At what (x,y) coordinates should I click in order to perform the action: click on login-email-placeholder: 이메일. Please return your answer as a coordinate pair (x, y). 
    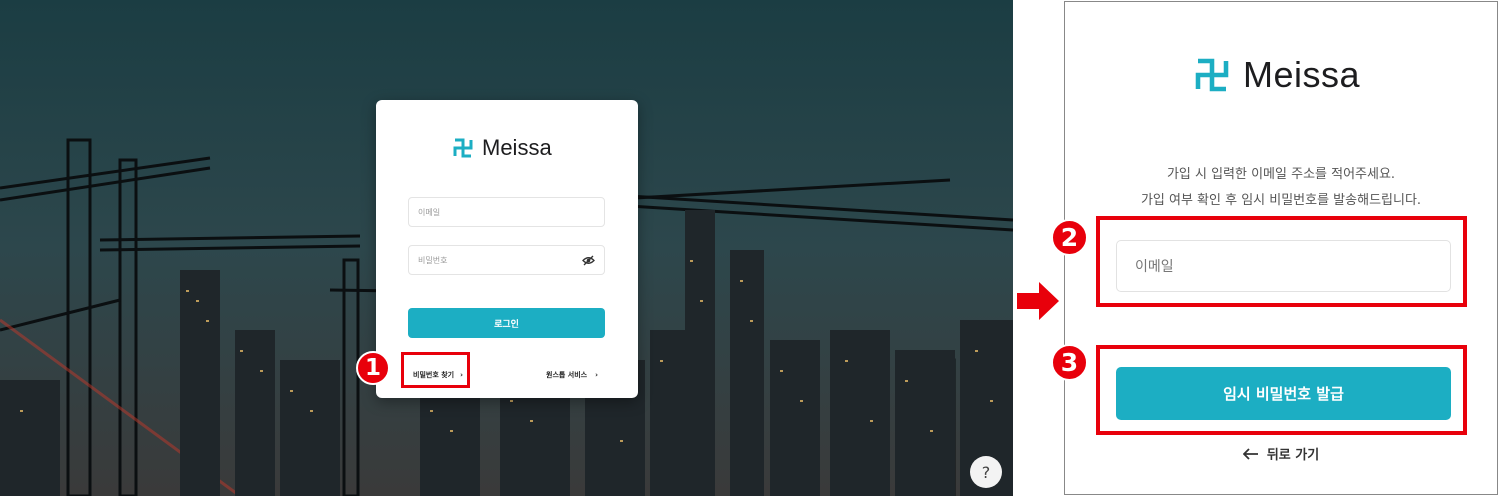
    Looking at the image, I should click on (429, 212).